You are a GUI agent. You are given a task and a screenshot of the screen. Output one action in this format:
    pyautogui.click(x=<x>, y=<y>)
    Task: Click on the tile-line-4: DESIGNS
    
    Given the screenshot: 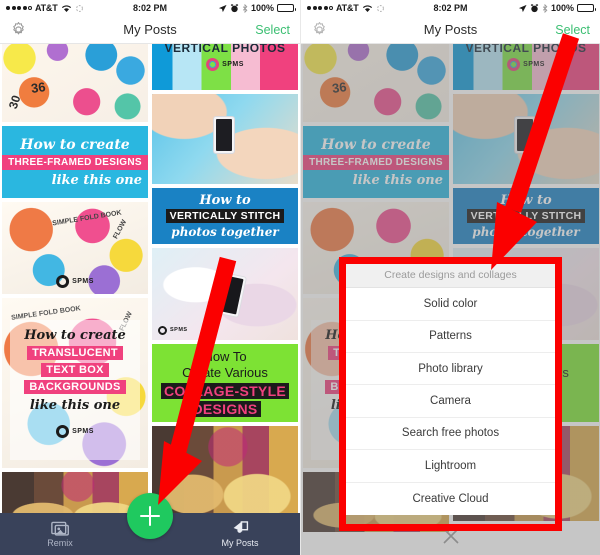 What is the action you would take?
    pyautogui.click(x=225, y=409)
    